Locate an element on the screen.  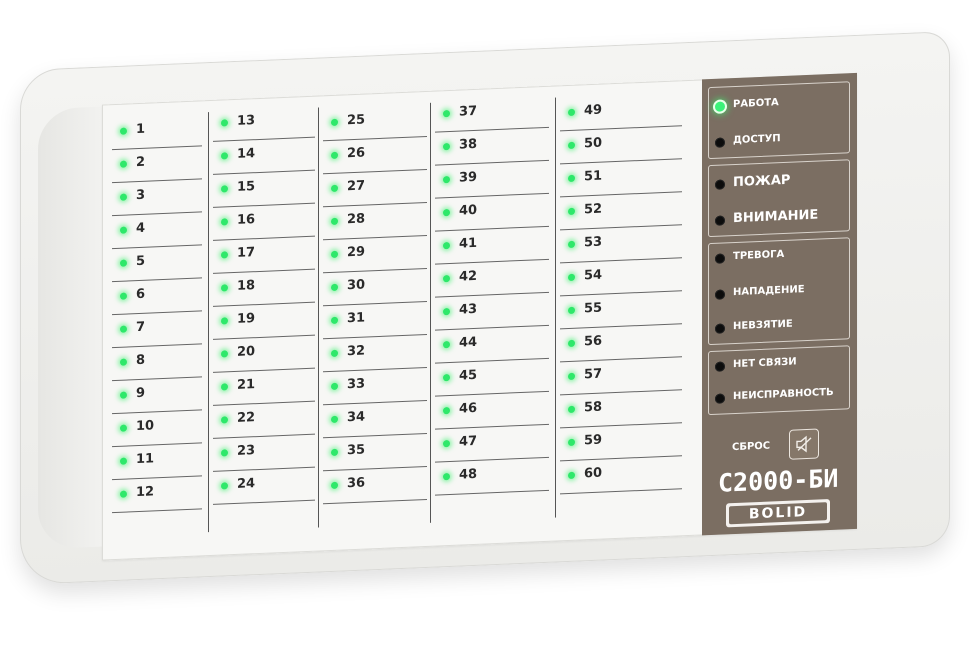
zone-cell: 12 is located at coordinates (157, 494).